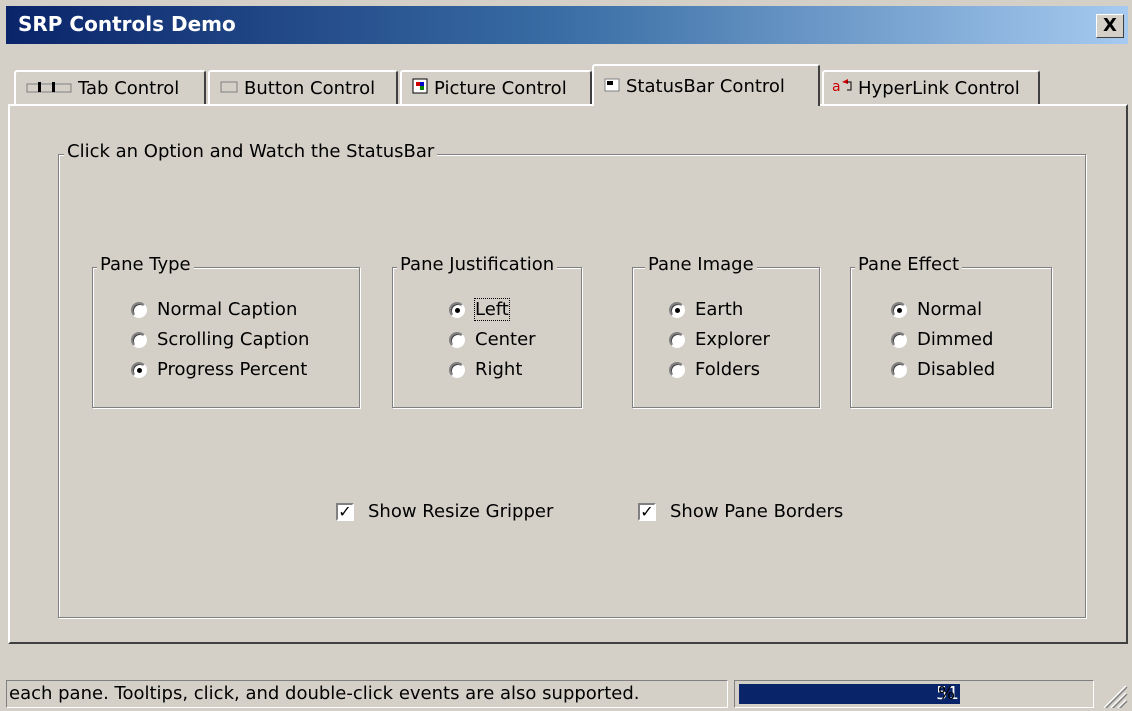 This screenshot has width=1132, height=711. I want to click on radio-label: Normal, so click(950, 309).